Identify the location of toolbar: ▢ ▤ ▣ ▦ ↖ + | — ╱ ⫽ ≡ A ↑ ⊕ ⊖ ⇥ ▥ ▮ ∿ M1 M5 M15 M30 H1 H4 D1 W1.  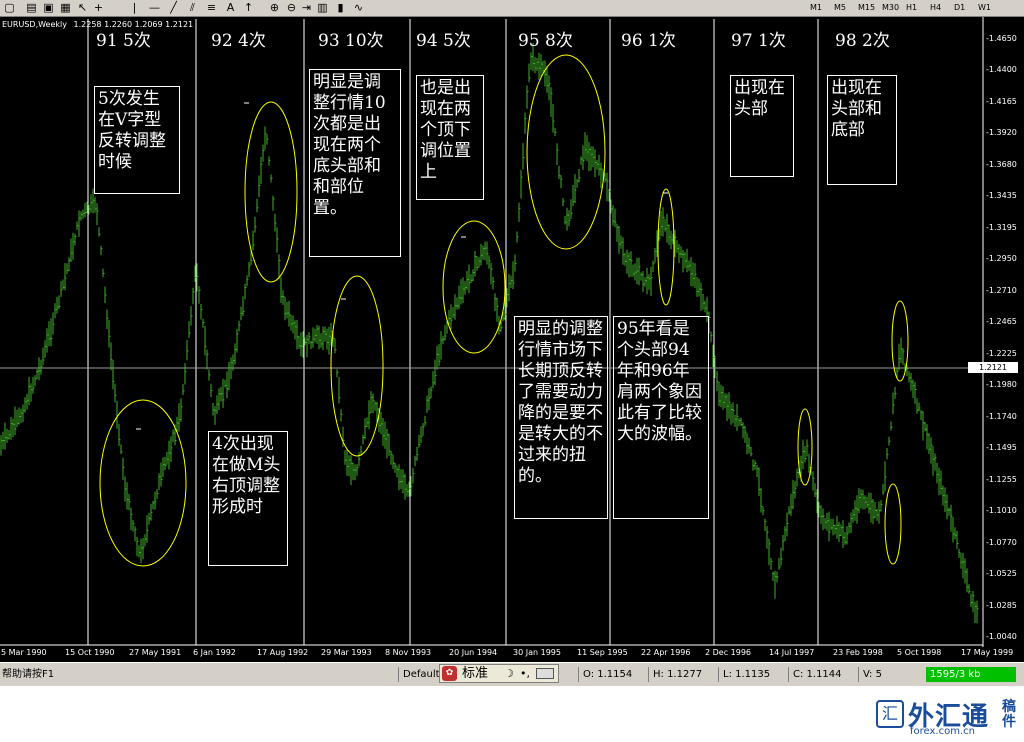
(512, 8).